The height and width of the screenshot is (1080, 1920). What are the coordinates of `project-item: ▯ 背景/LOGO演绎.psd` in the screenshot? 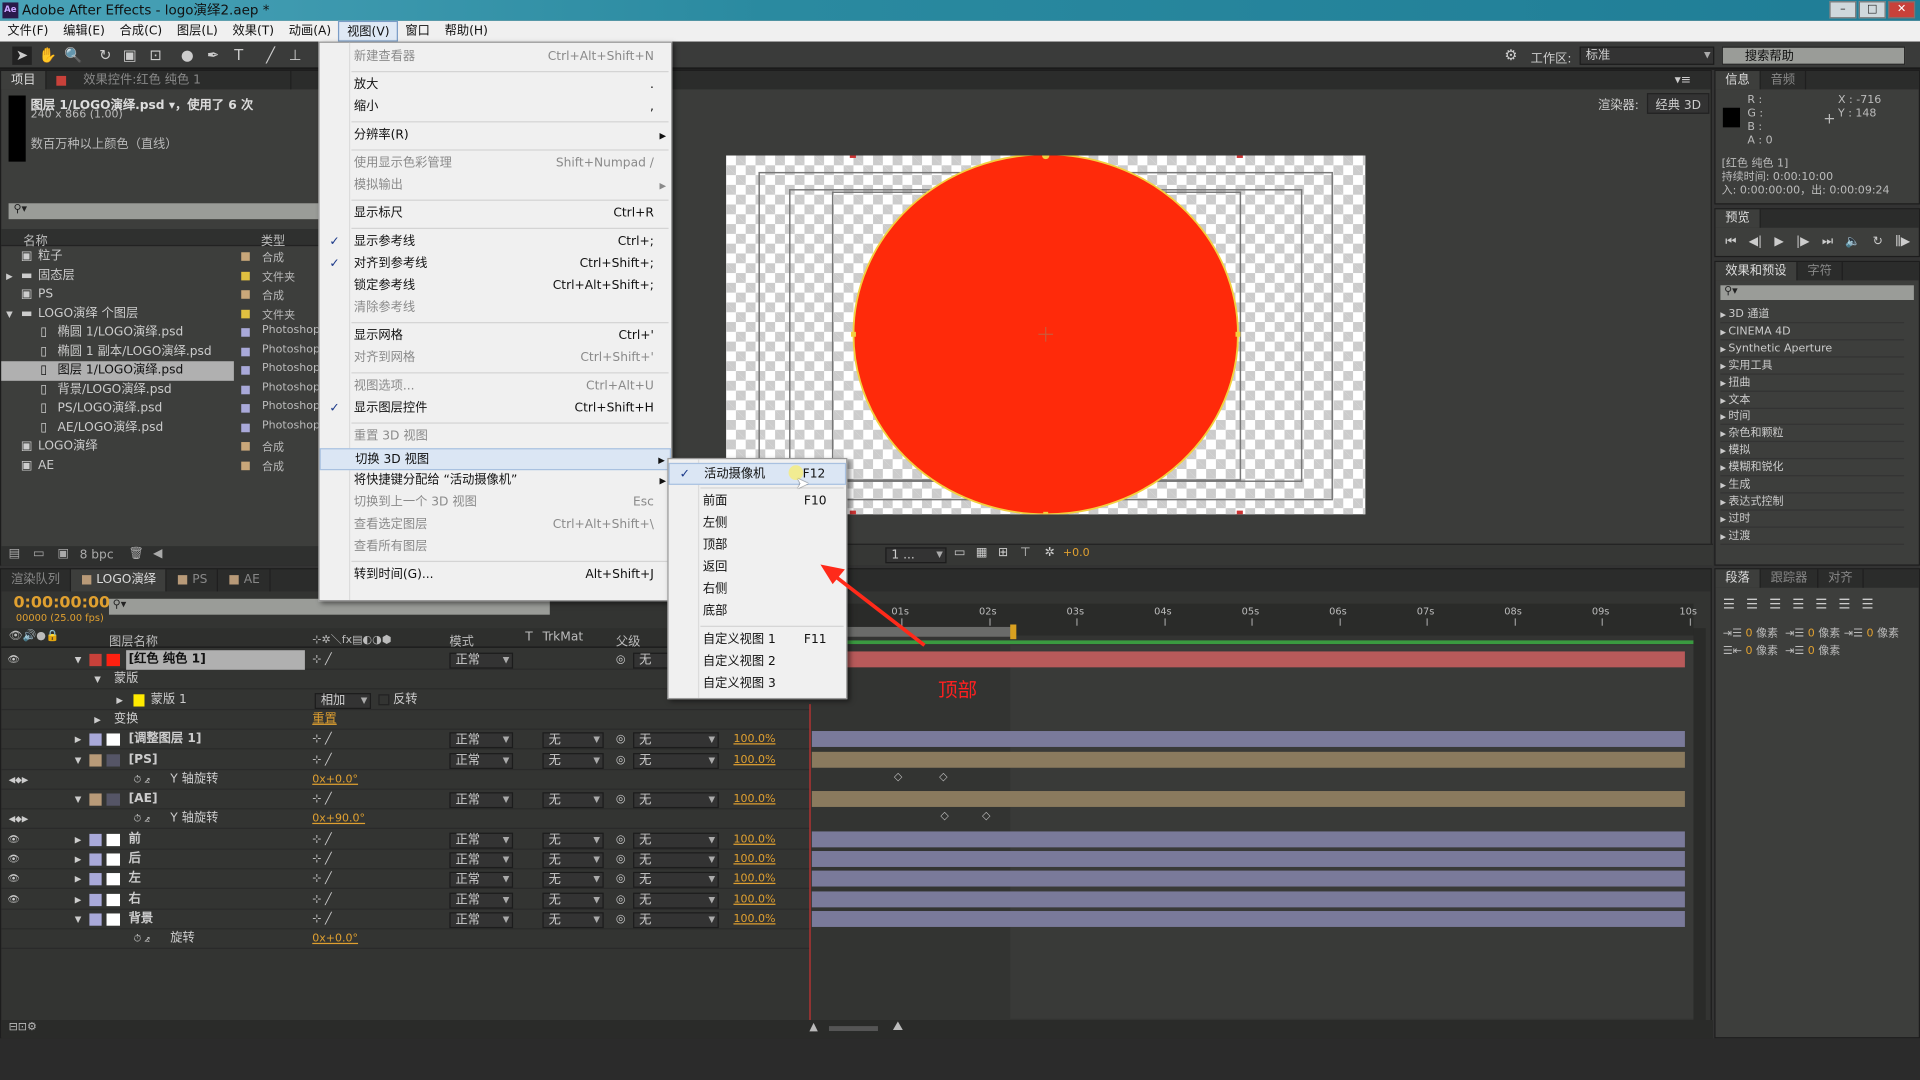 It's located at (117, 390).